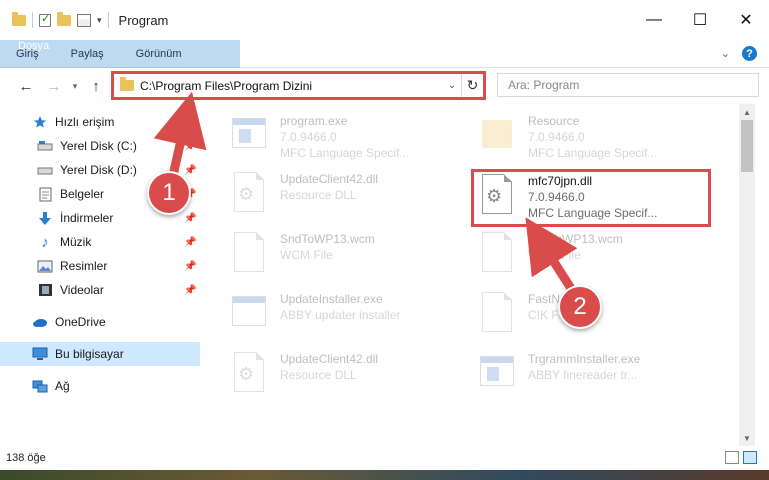 This screenshot has width=769, height=480. Describe the element at coordinates (40, 122) in the screenshot. I see `star-icon` at that location.